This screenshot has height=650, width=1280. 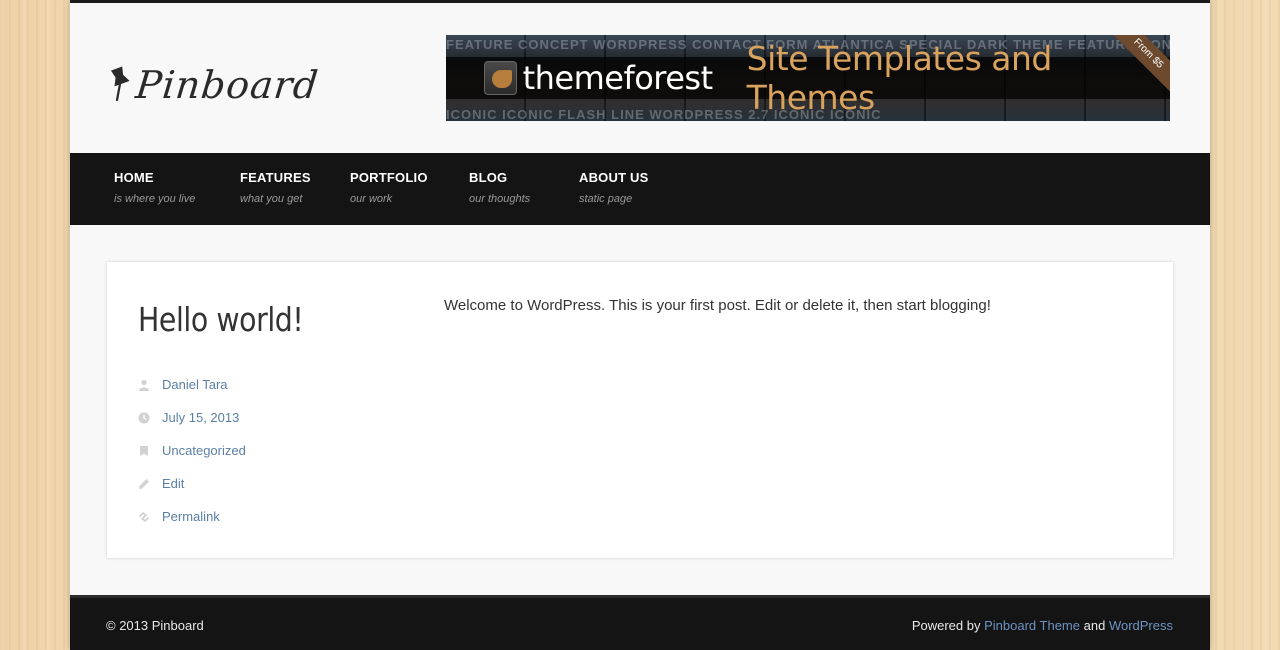 I want to click on meta-edit: Edit, so click(x=192, y=483).